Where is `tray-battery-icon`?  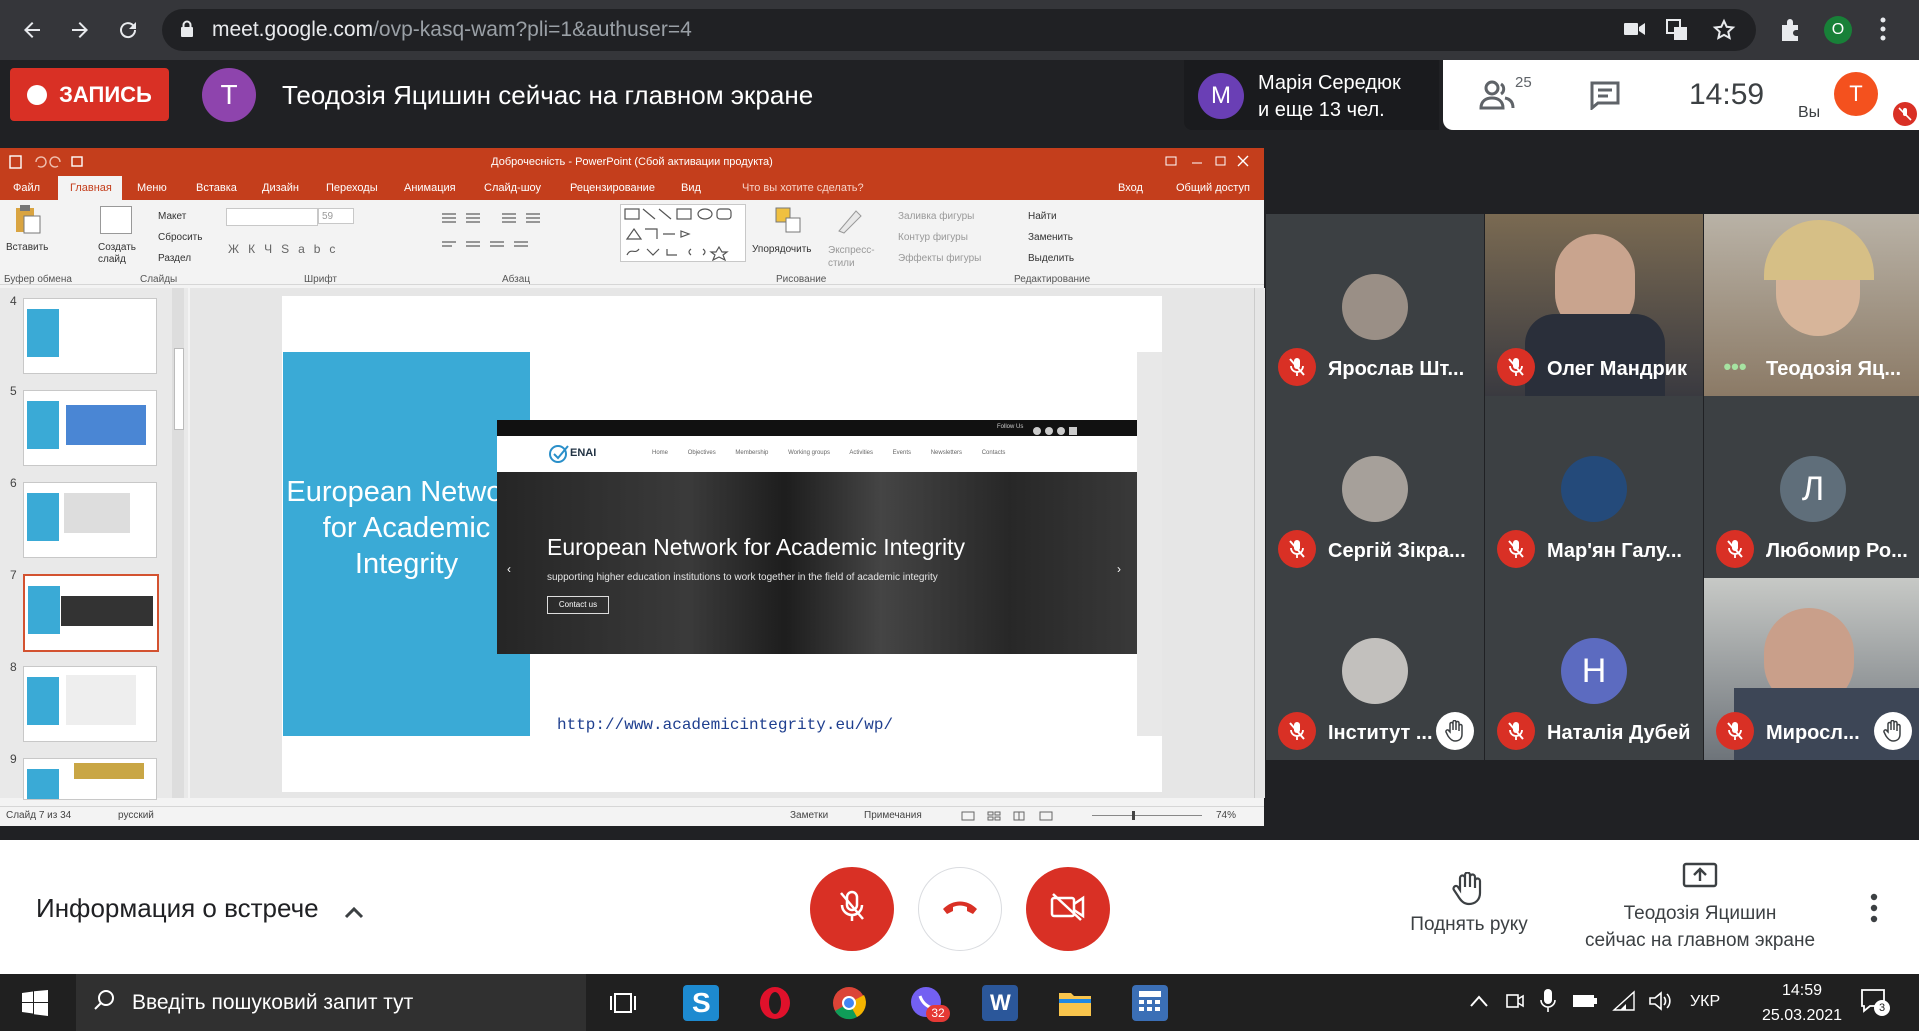 tray-battery-icon is located at coordinates (1585, 1003).